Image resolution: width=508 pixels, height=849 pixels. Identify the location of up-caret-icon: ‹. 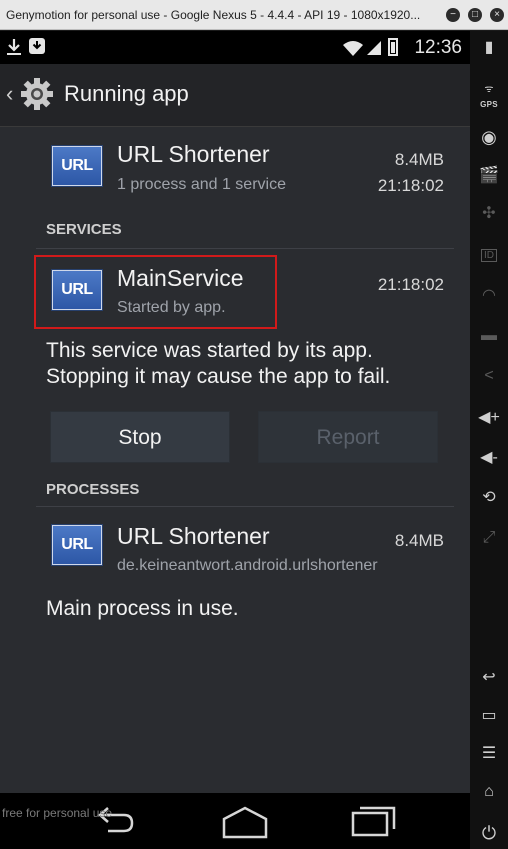
(9, 94).